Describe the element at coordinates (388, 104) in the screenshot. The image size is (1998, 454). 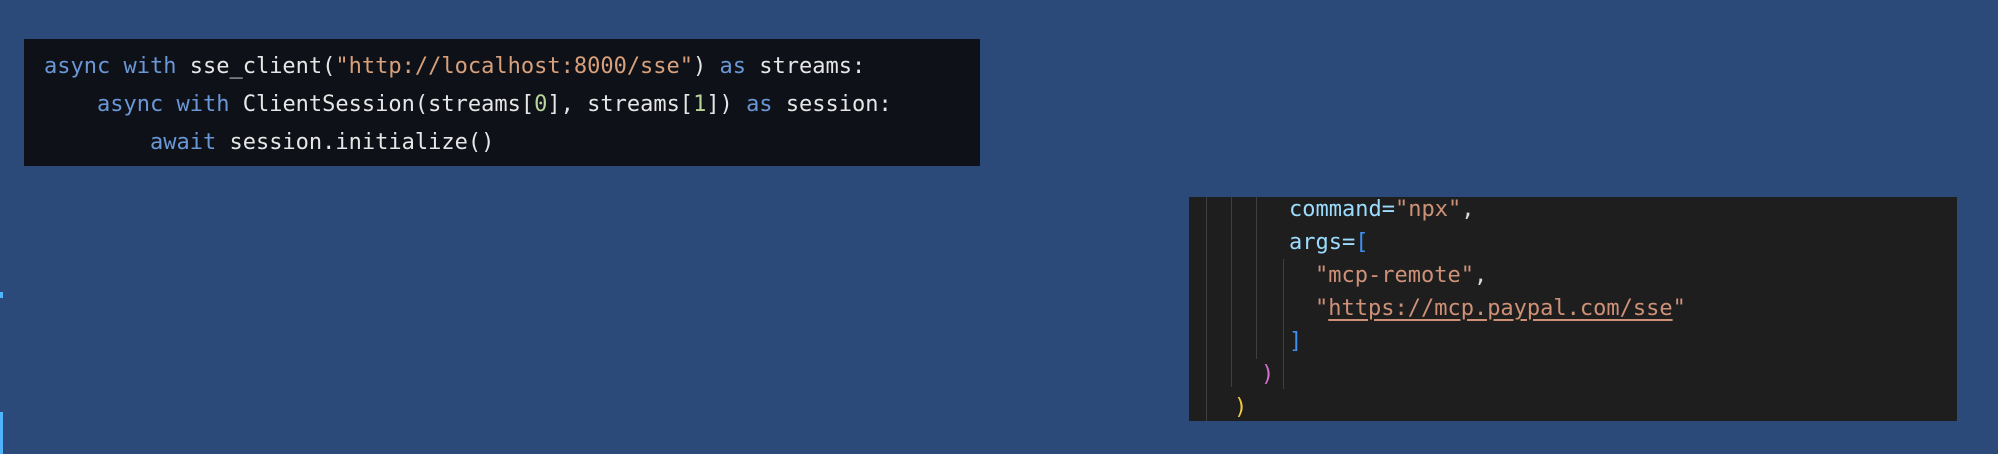
I see `function-call-client-session: ClientSession(streams[` at that location.